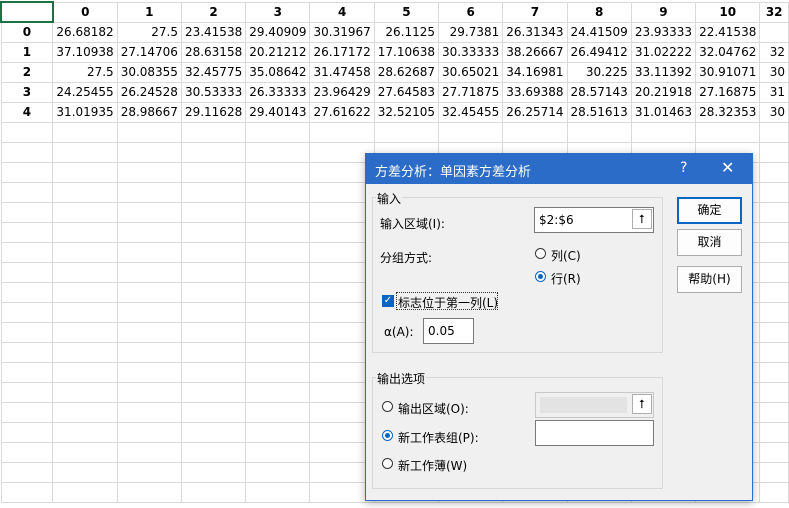  What do you see at coordinates (85, 12) in the screenshot?
I see `column-header: 0` at bounding box center [85, 12].